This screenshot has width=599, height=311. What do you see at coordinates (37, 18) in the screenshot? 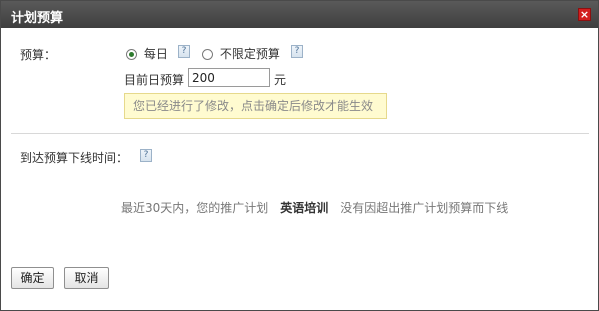
I see `dialog-title: 计划预算` at bounding box center [37, 18].